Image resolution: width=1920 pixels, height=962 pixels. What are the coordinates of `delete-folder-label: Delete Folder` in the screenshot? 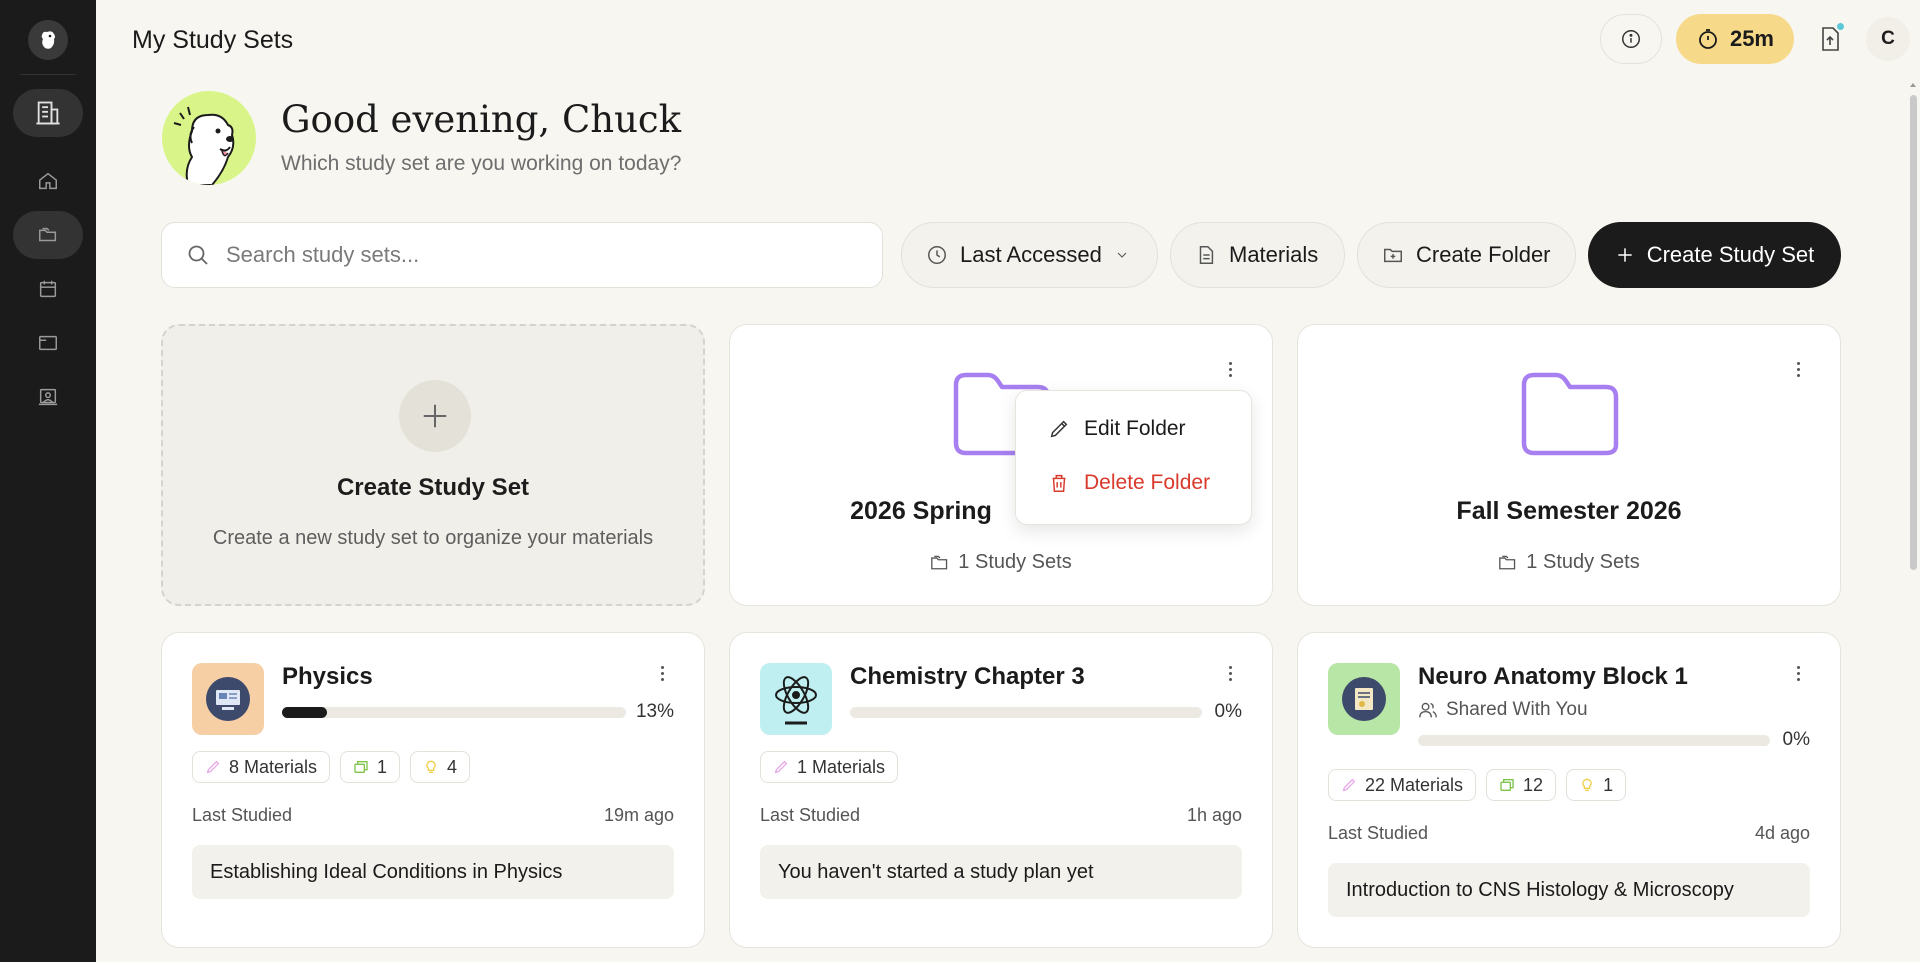 It's located at (1147, 482).